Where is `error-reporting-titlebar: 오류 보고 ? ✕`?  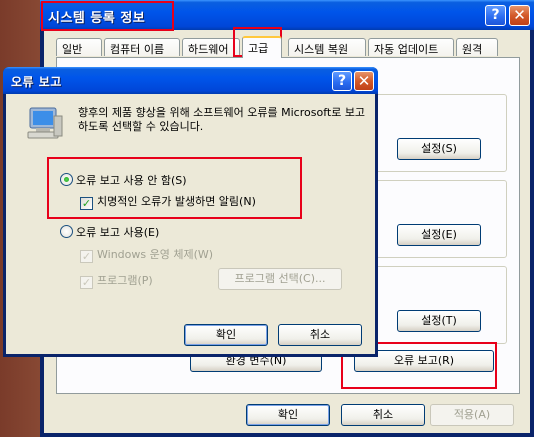 error-reporting-titlebar: 오류 보고 ? ✕ is located at coordinates (190, 80).